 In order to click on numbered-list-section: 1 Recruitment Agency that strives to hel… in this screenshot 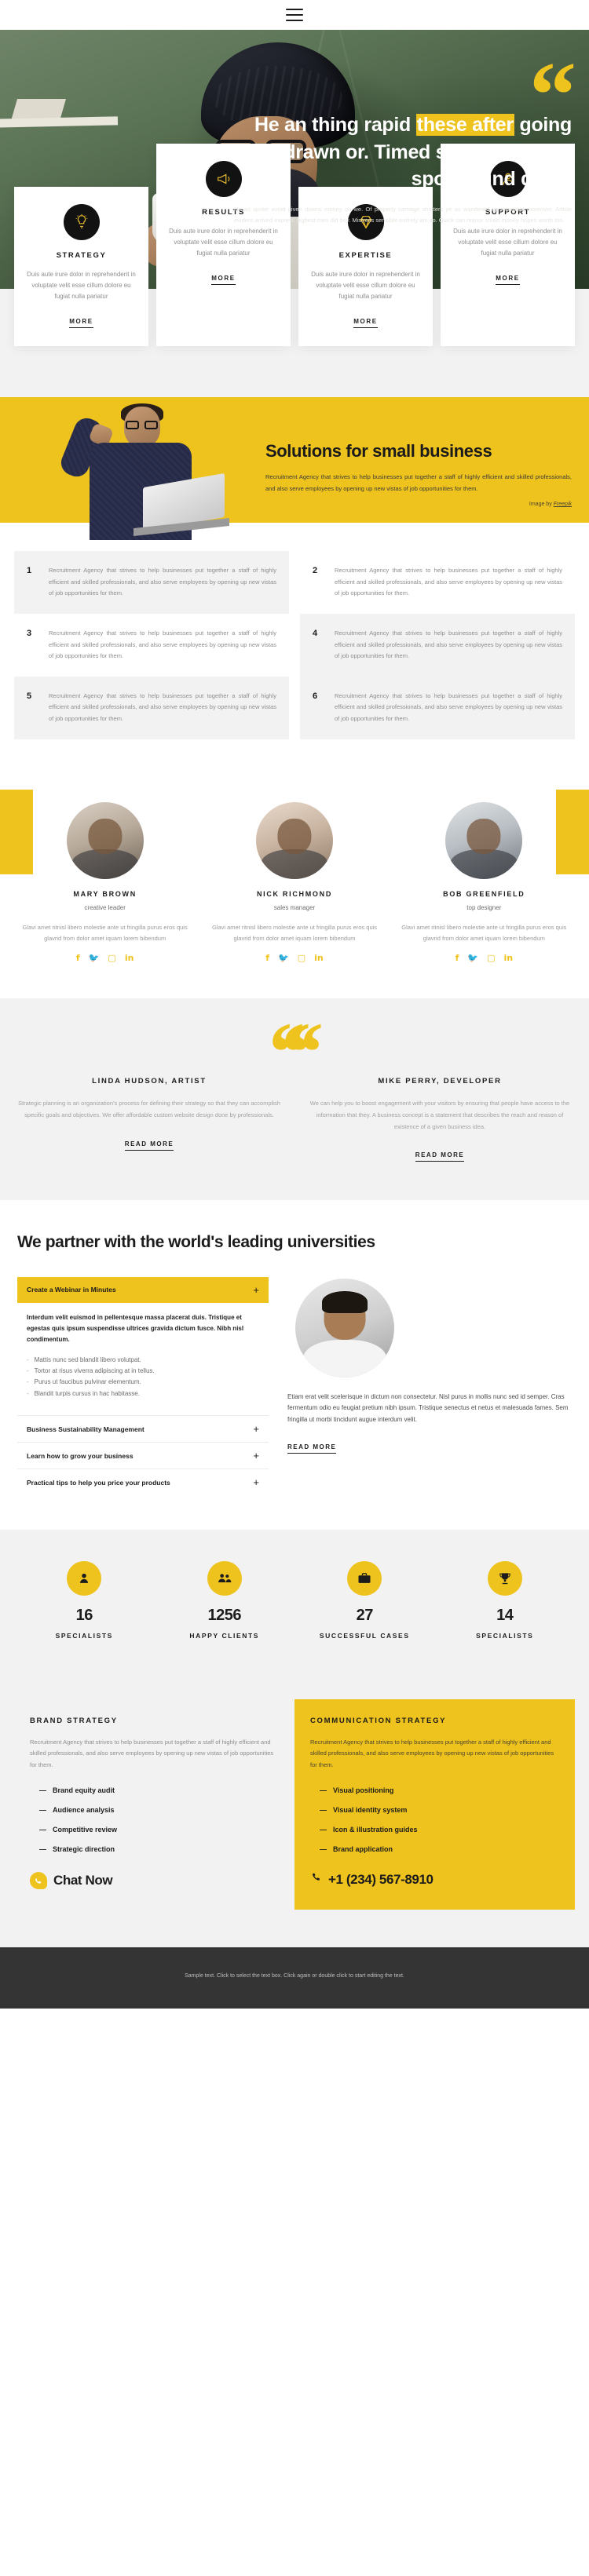, I will do `click(294, 649)`.